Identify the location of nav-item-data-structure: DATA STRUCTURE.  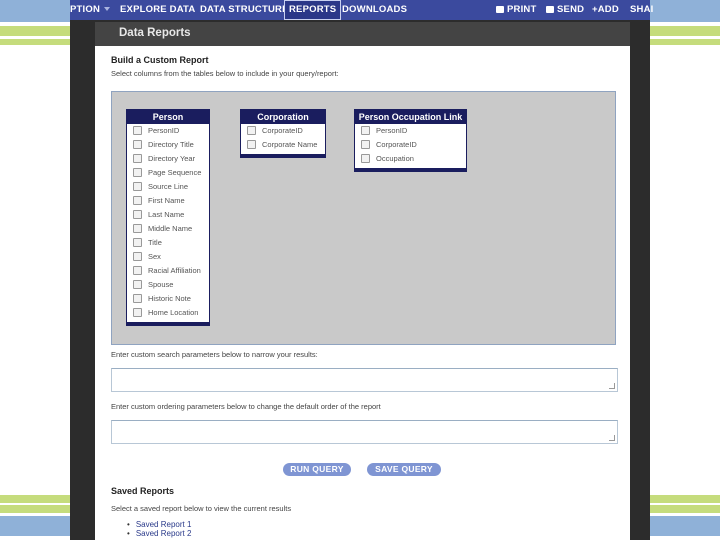
(244, 10).